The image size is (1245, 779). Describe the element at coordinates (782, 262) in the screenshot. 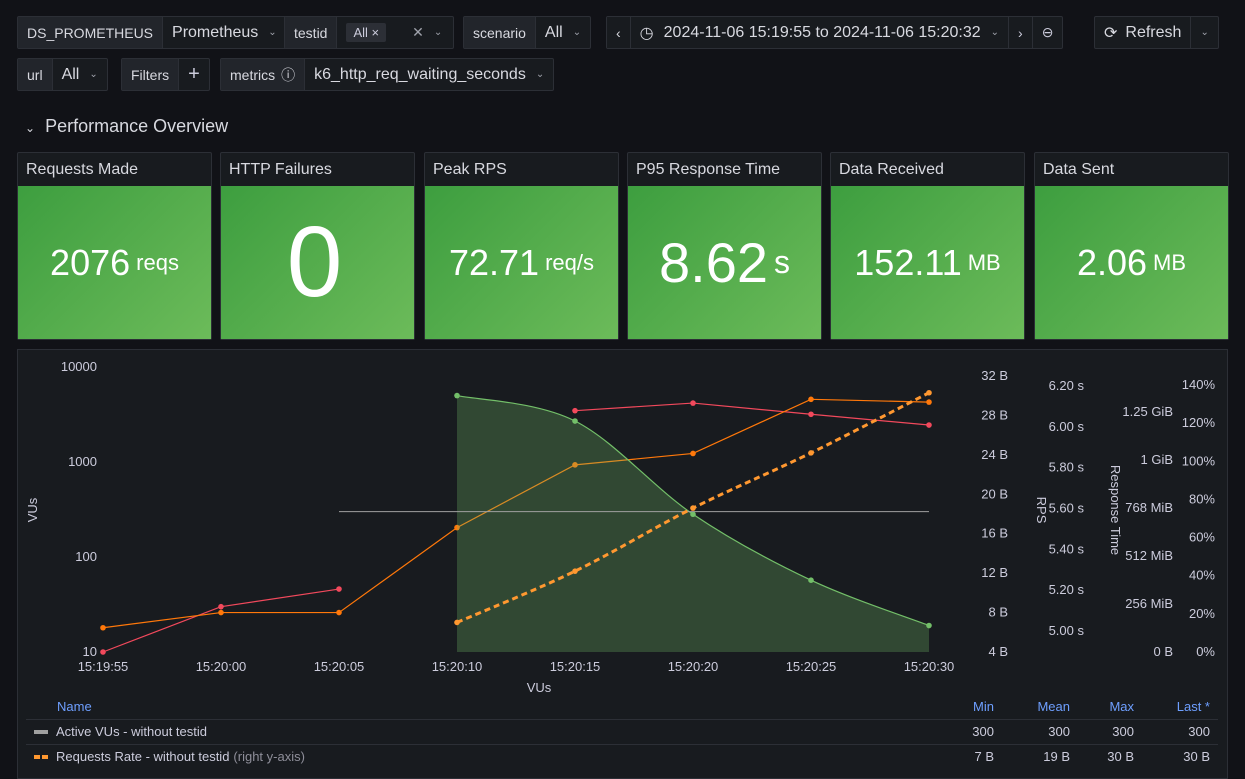

I see `stat-unit: s` at that location.